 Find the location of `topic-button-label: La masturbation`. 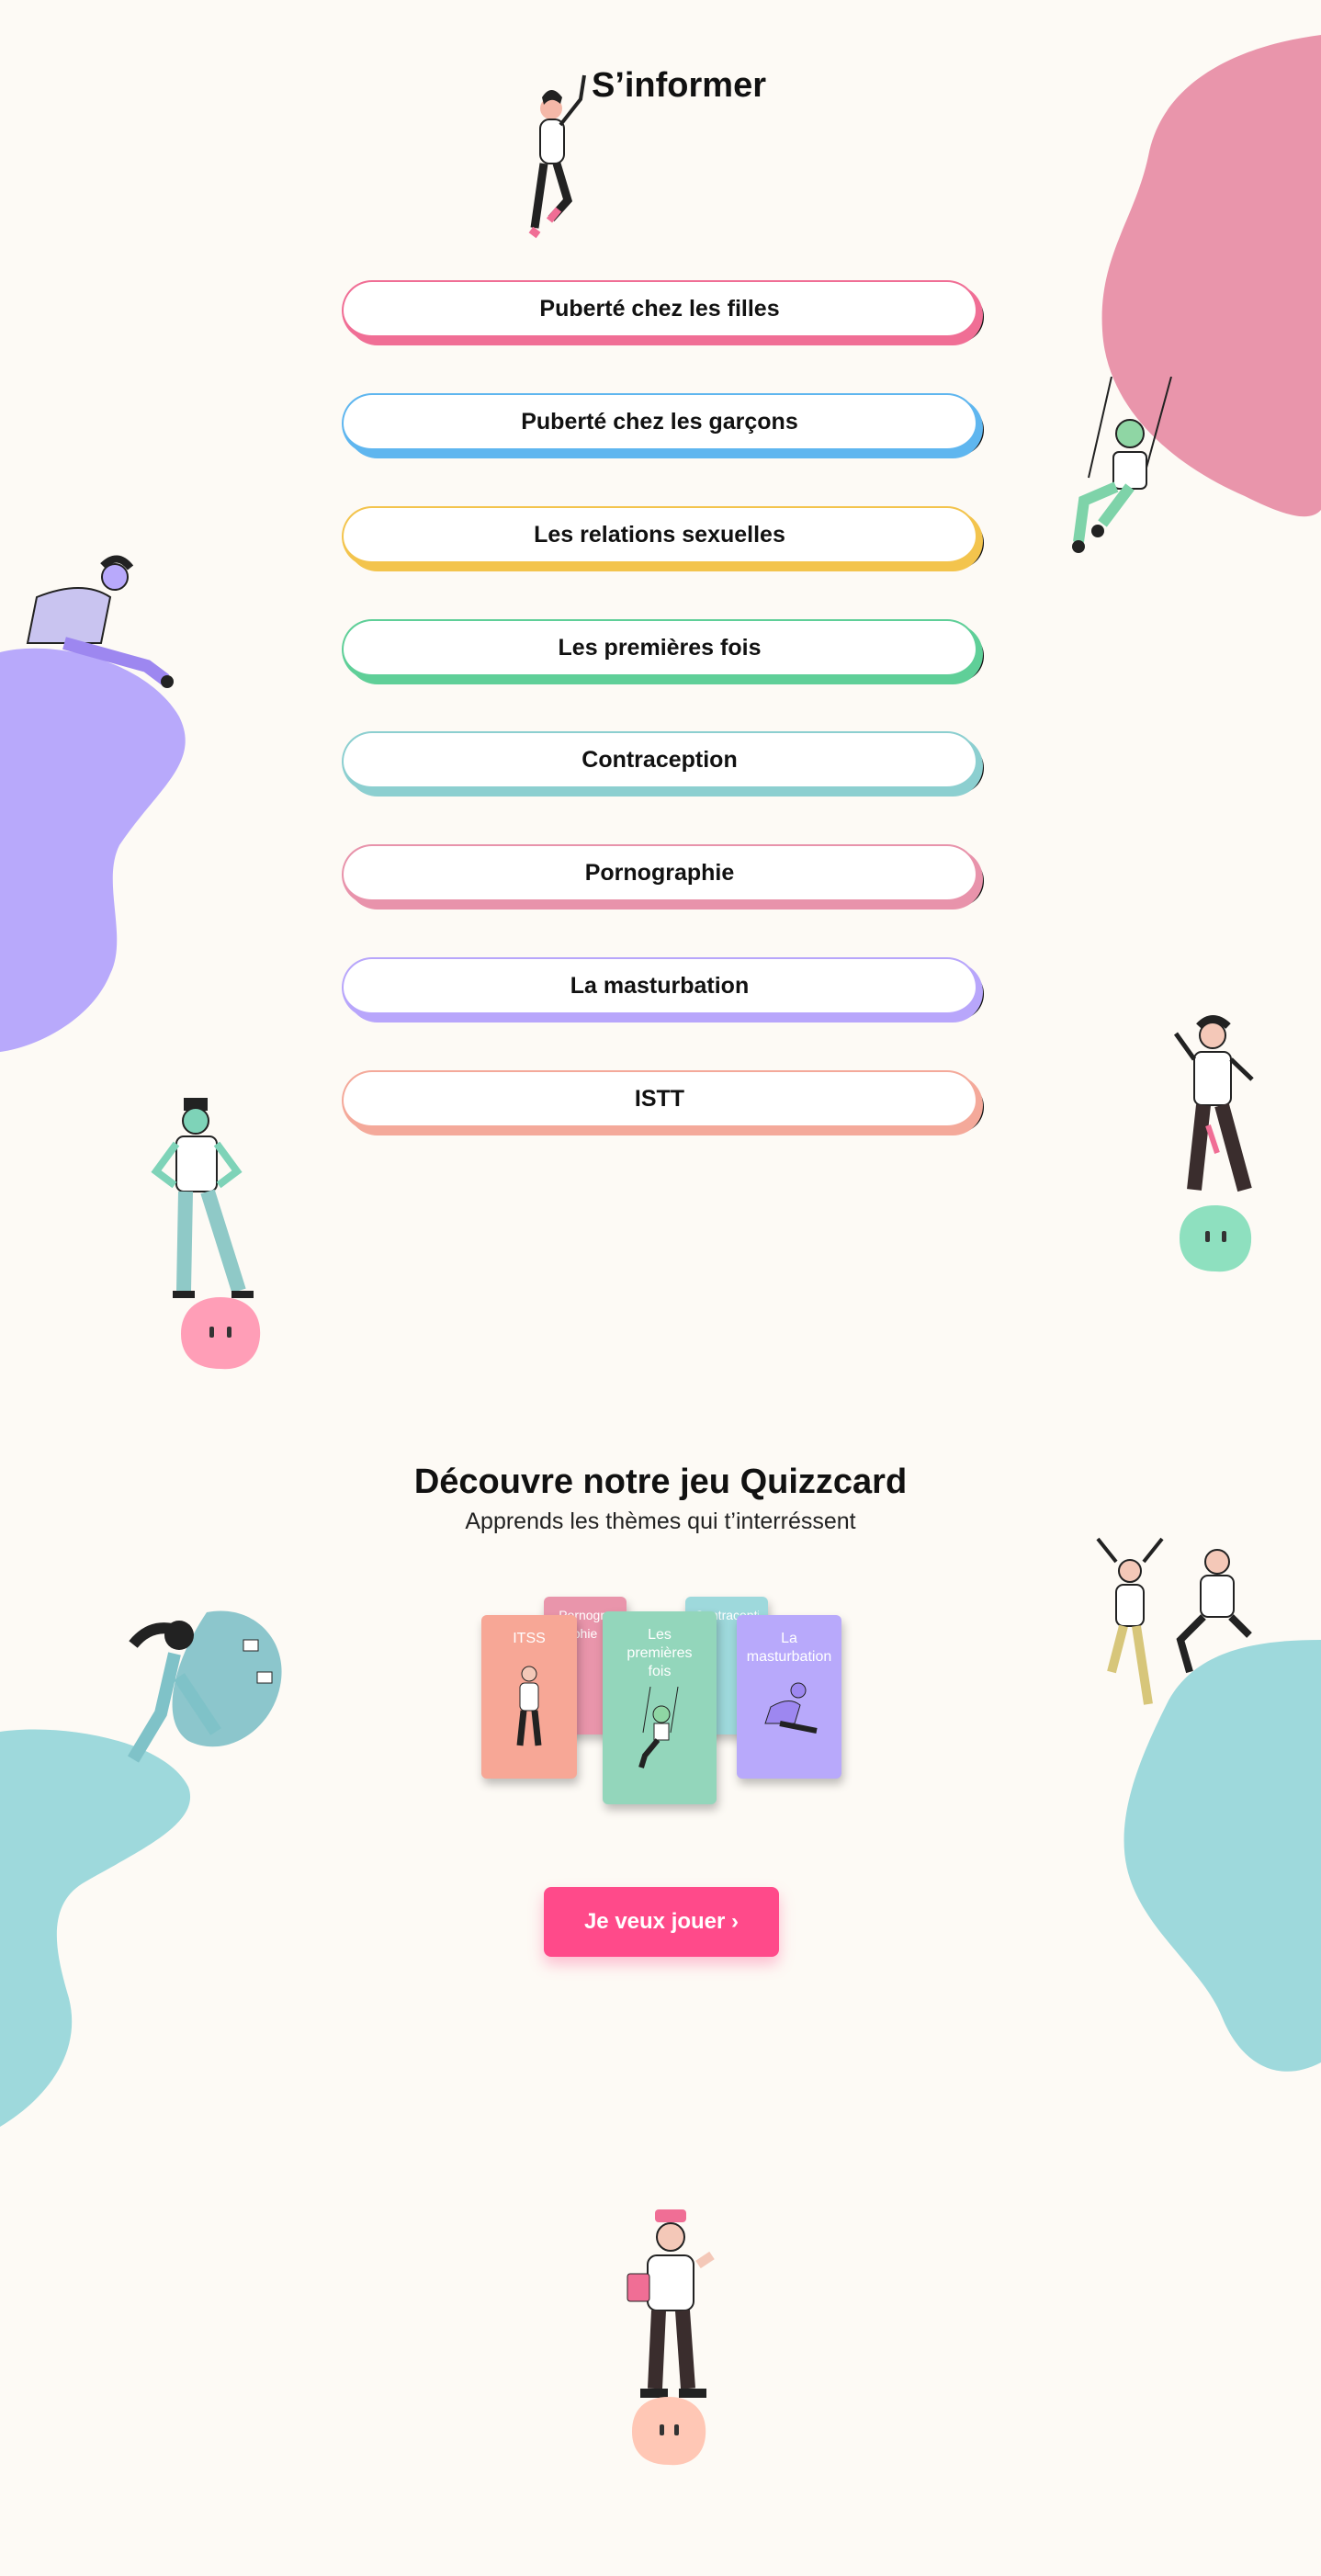

topic-button-label: La masturbation is located at coordinates (660, 985).